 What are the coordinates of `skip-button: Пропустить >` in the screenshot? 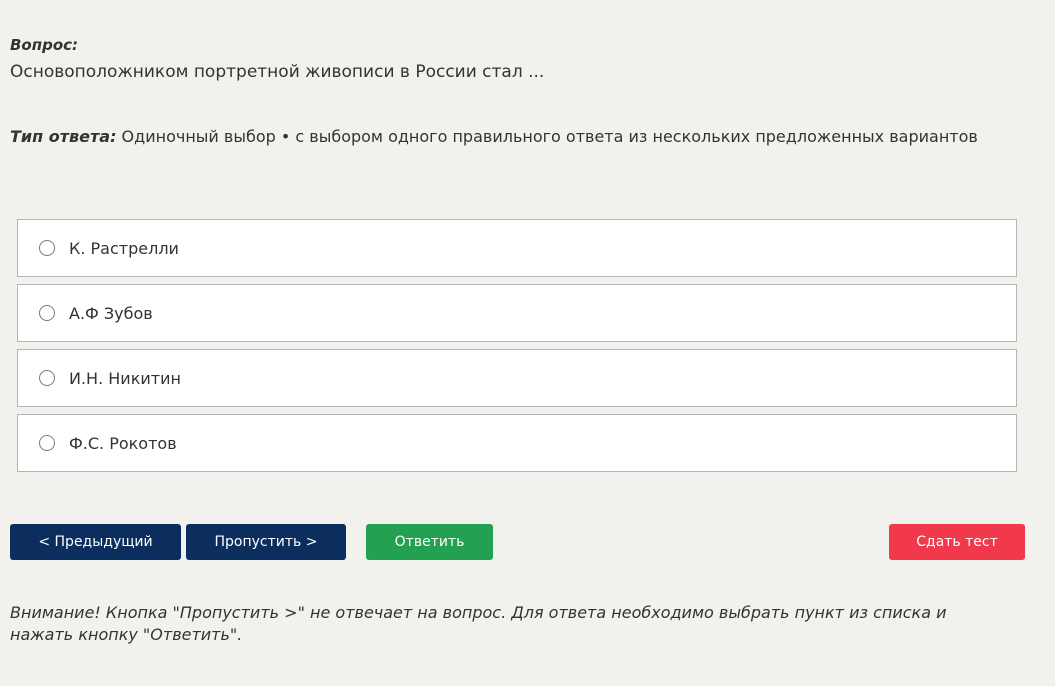 It's located at (266, 542).